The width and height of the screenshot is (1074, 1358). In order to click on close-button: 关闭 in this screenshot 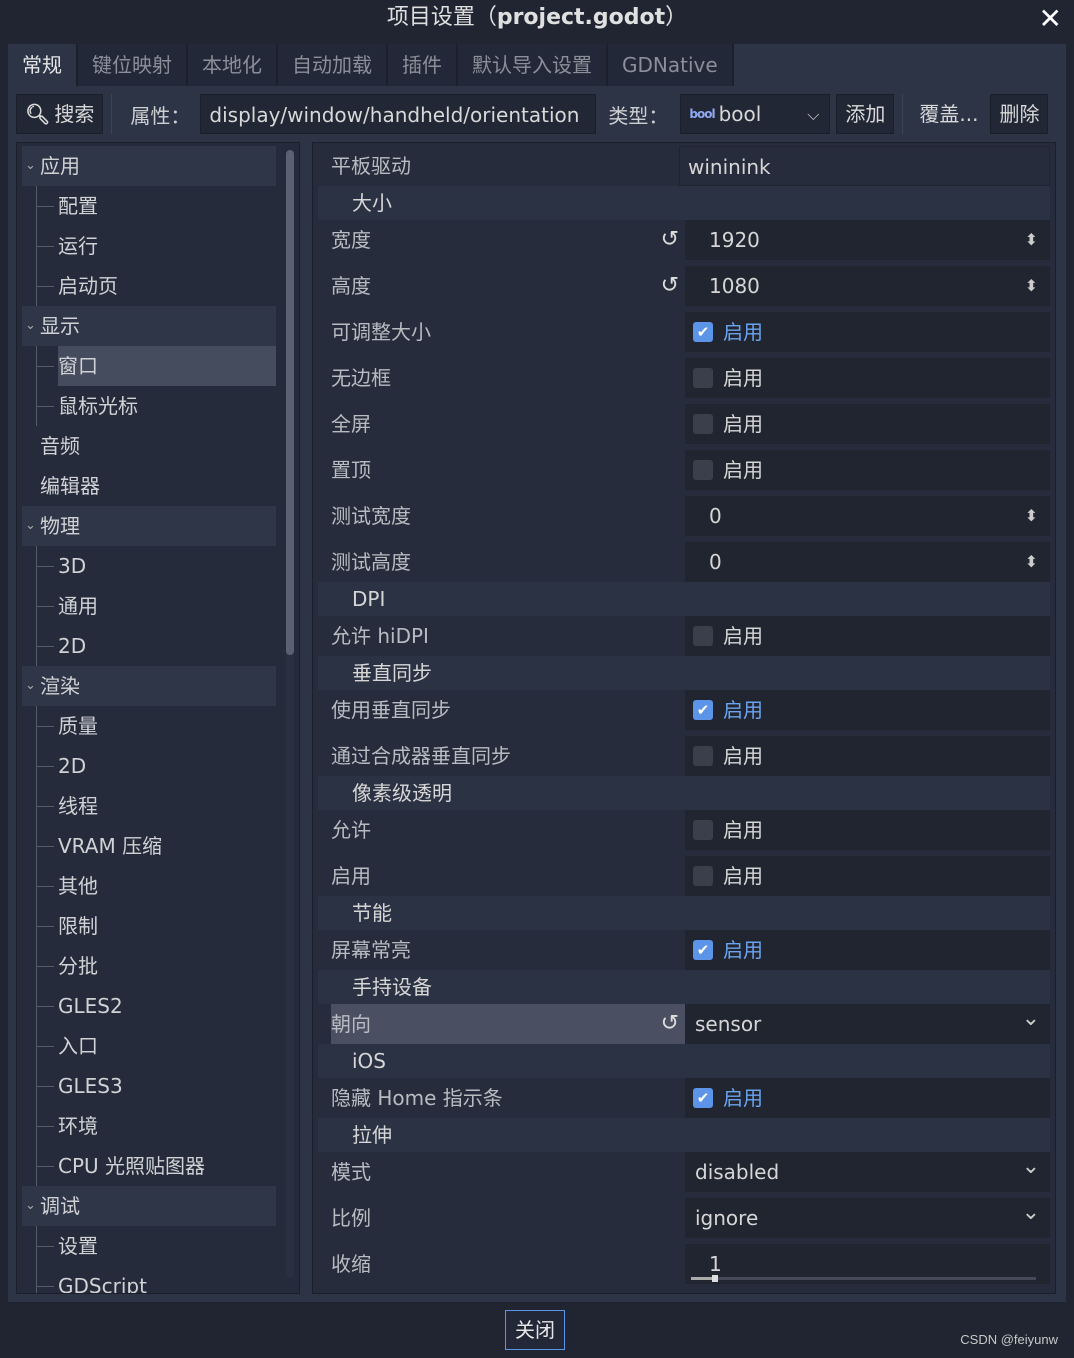, I will do `click(535, 1330)`.